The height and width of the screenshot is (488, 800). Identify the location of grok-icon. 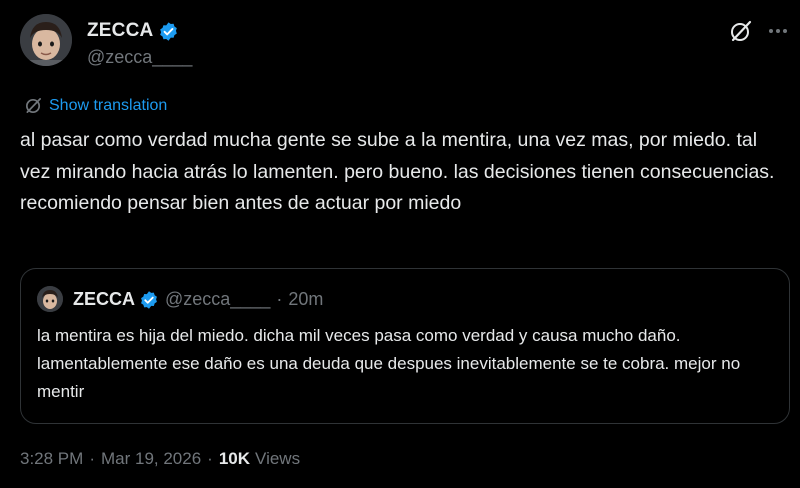
(741, 31).